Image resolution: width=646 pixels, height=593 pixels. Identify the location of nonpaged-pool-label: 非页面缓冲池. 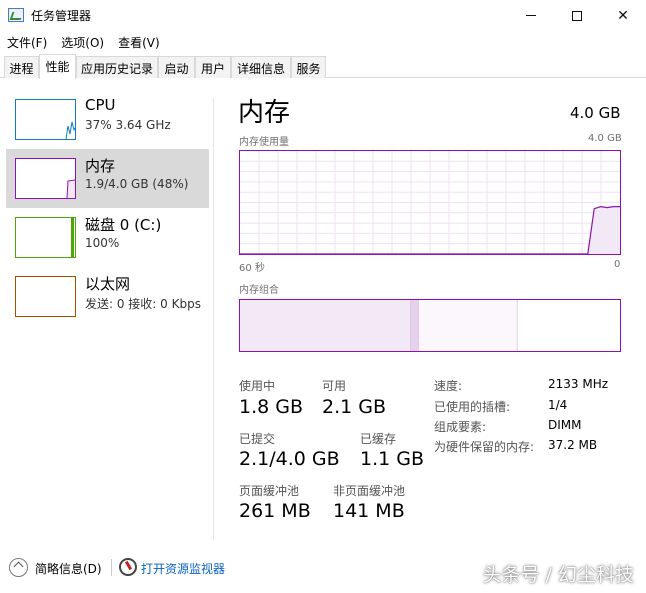
(369, 491).